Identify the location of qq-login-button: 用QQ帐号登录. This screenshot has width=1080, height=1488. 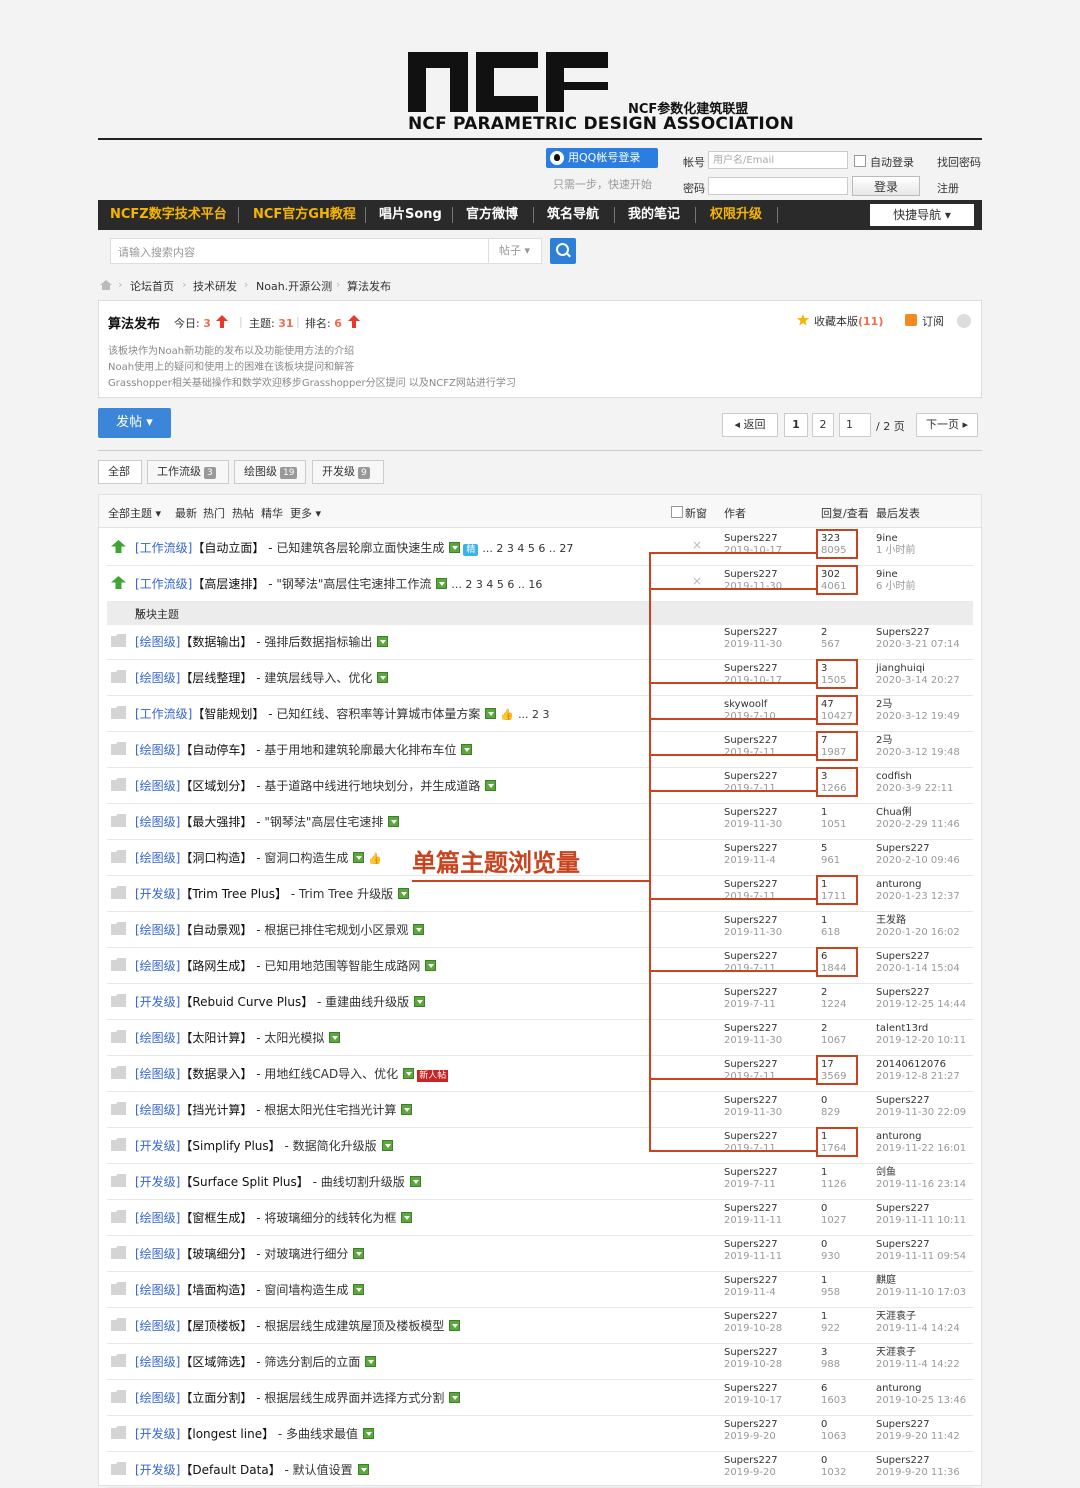
(602, 158).